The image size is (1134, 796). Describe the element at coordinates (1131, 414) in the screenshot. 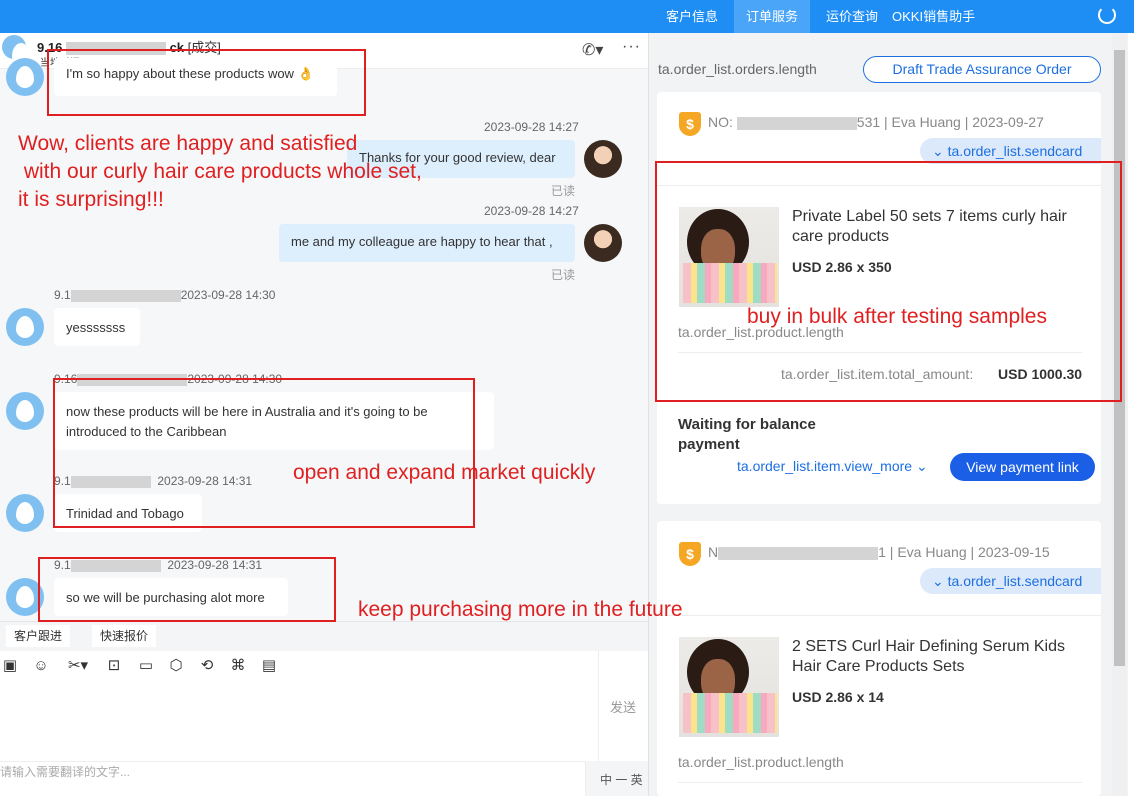

I see `window-edge` at that location.